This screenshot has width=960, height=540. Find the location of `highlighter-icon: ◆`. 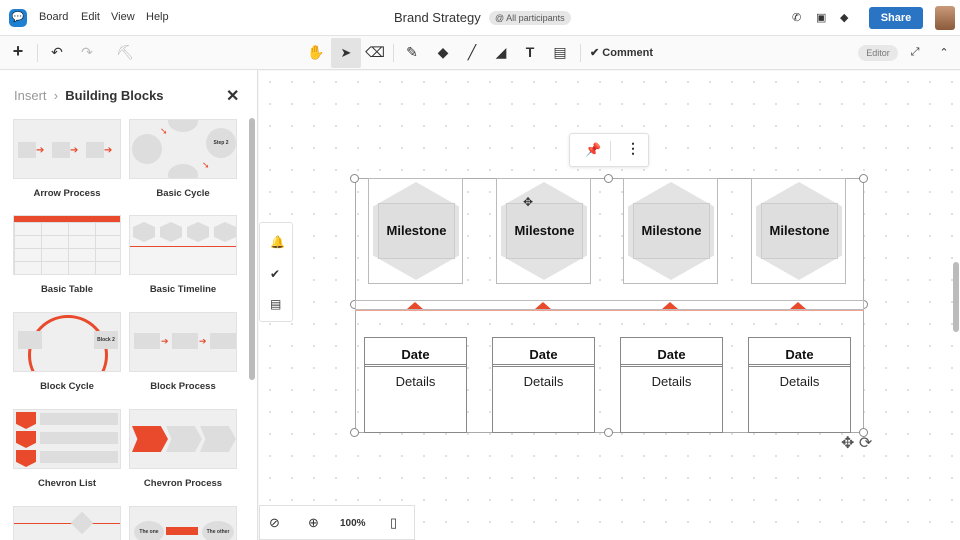

highlighter-icon: ◆ is located at coordinates (443, 52).